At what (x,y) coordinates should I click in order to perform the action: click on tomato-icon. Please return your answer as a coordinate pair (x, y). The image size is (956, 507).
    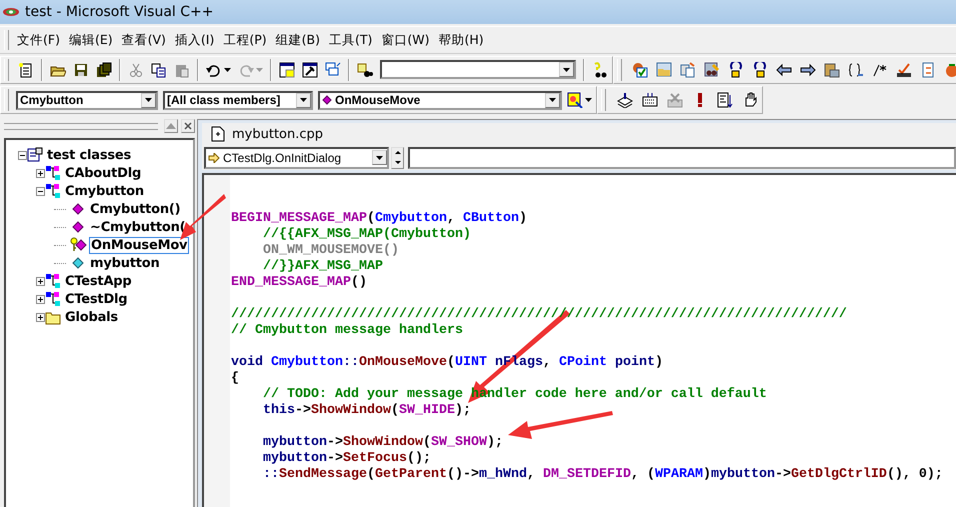
    Looking at the image, I should click on (950, 70).